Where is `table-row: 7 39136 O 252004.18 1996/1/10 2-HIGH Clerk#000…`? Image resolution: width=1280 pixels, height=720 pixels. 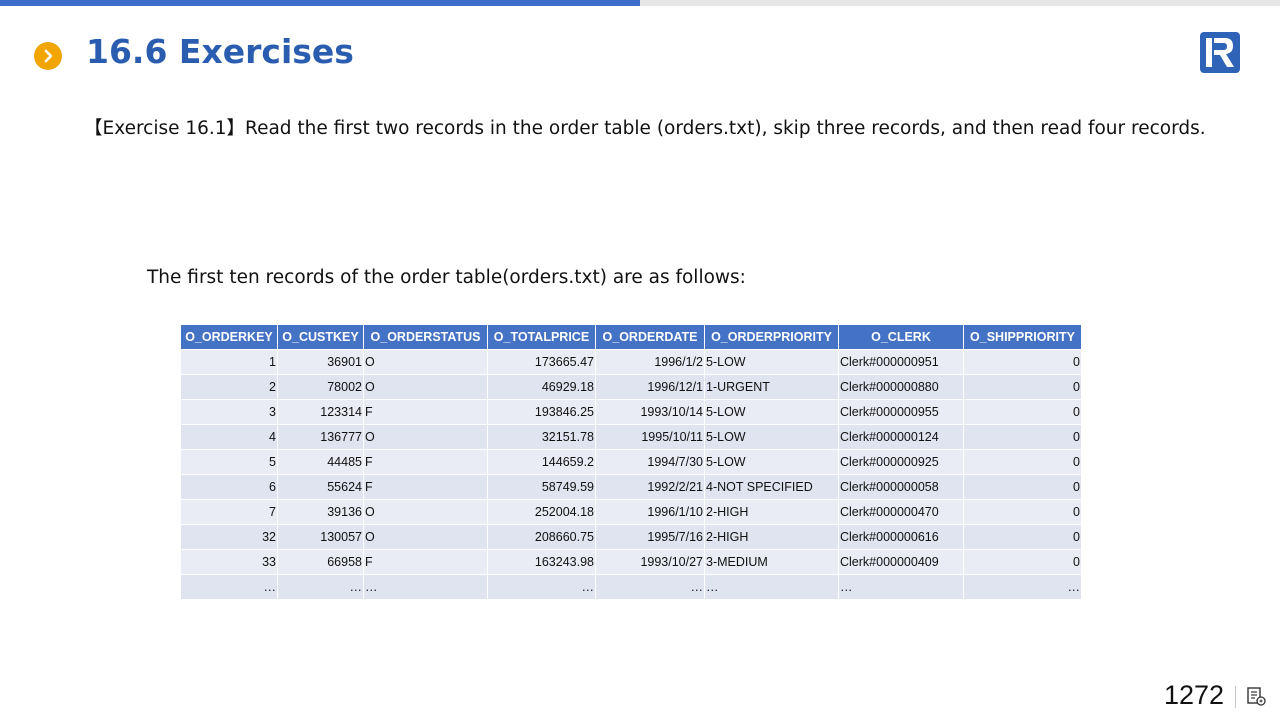 table-row: 7 39136 O 252004.18 1996/1/10 2-HIGH Clerk#000… is located at coordinates (631, 512).